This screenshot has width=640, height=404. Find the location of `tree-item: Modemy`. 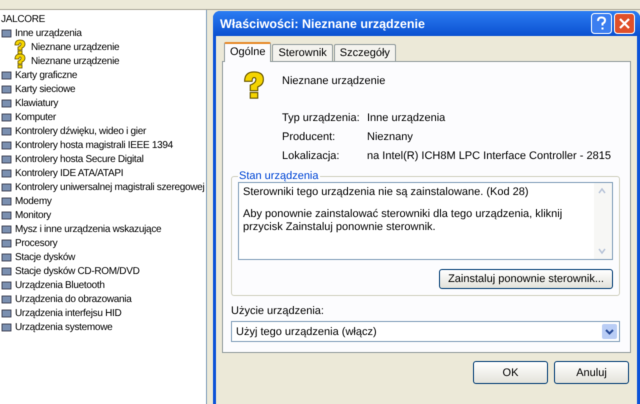

tree-item: Modemy is located at coordinates (33, 201).